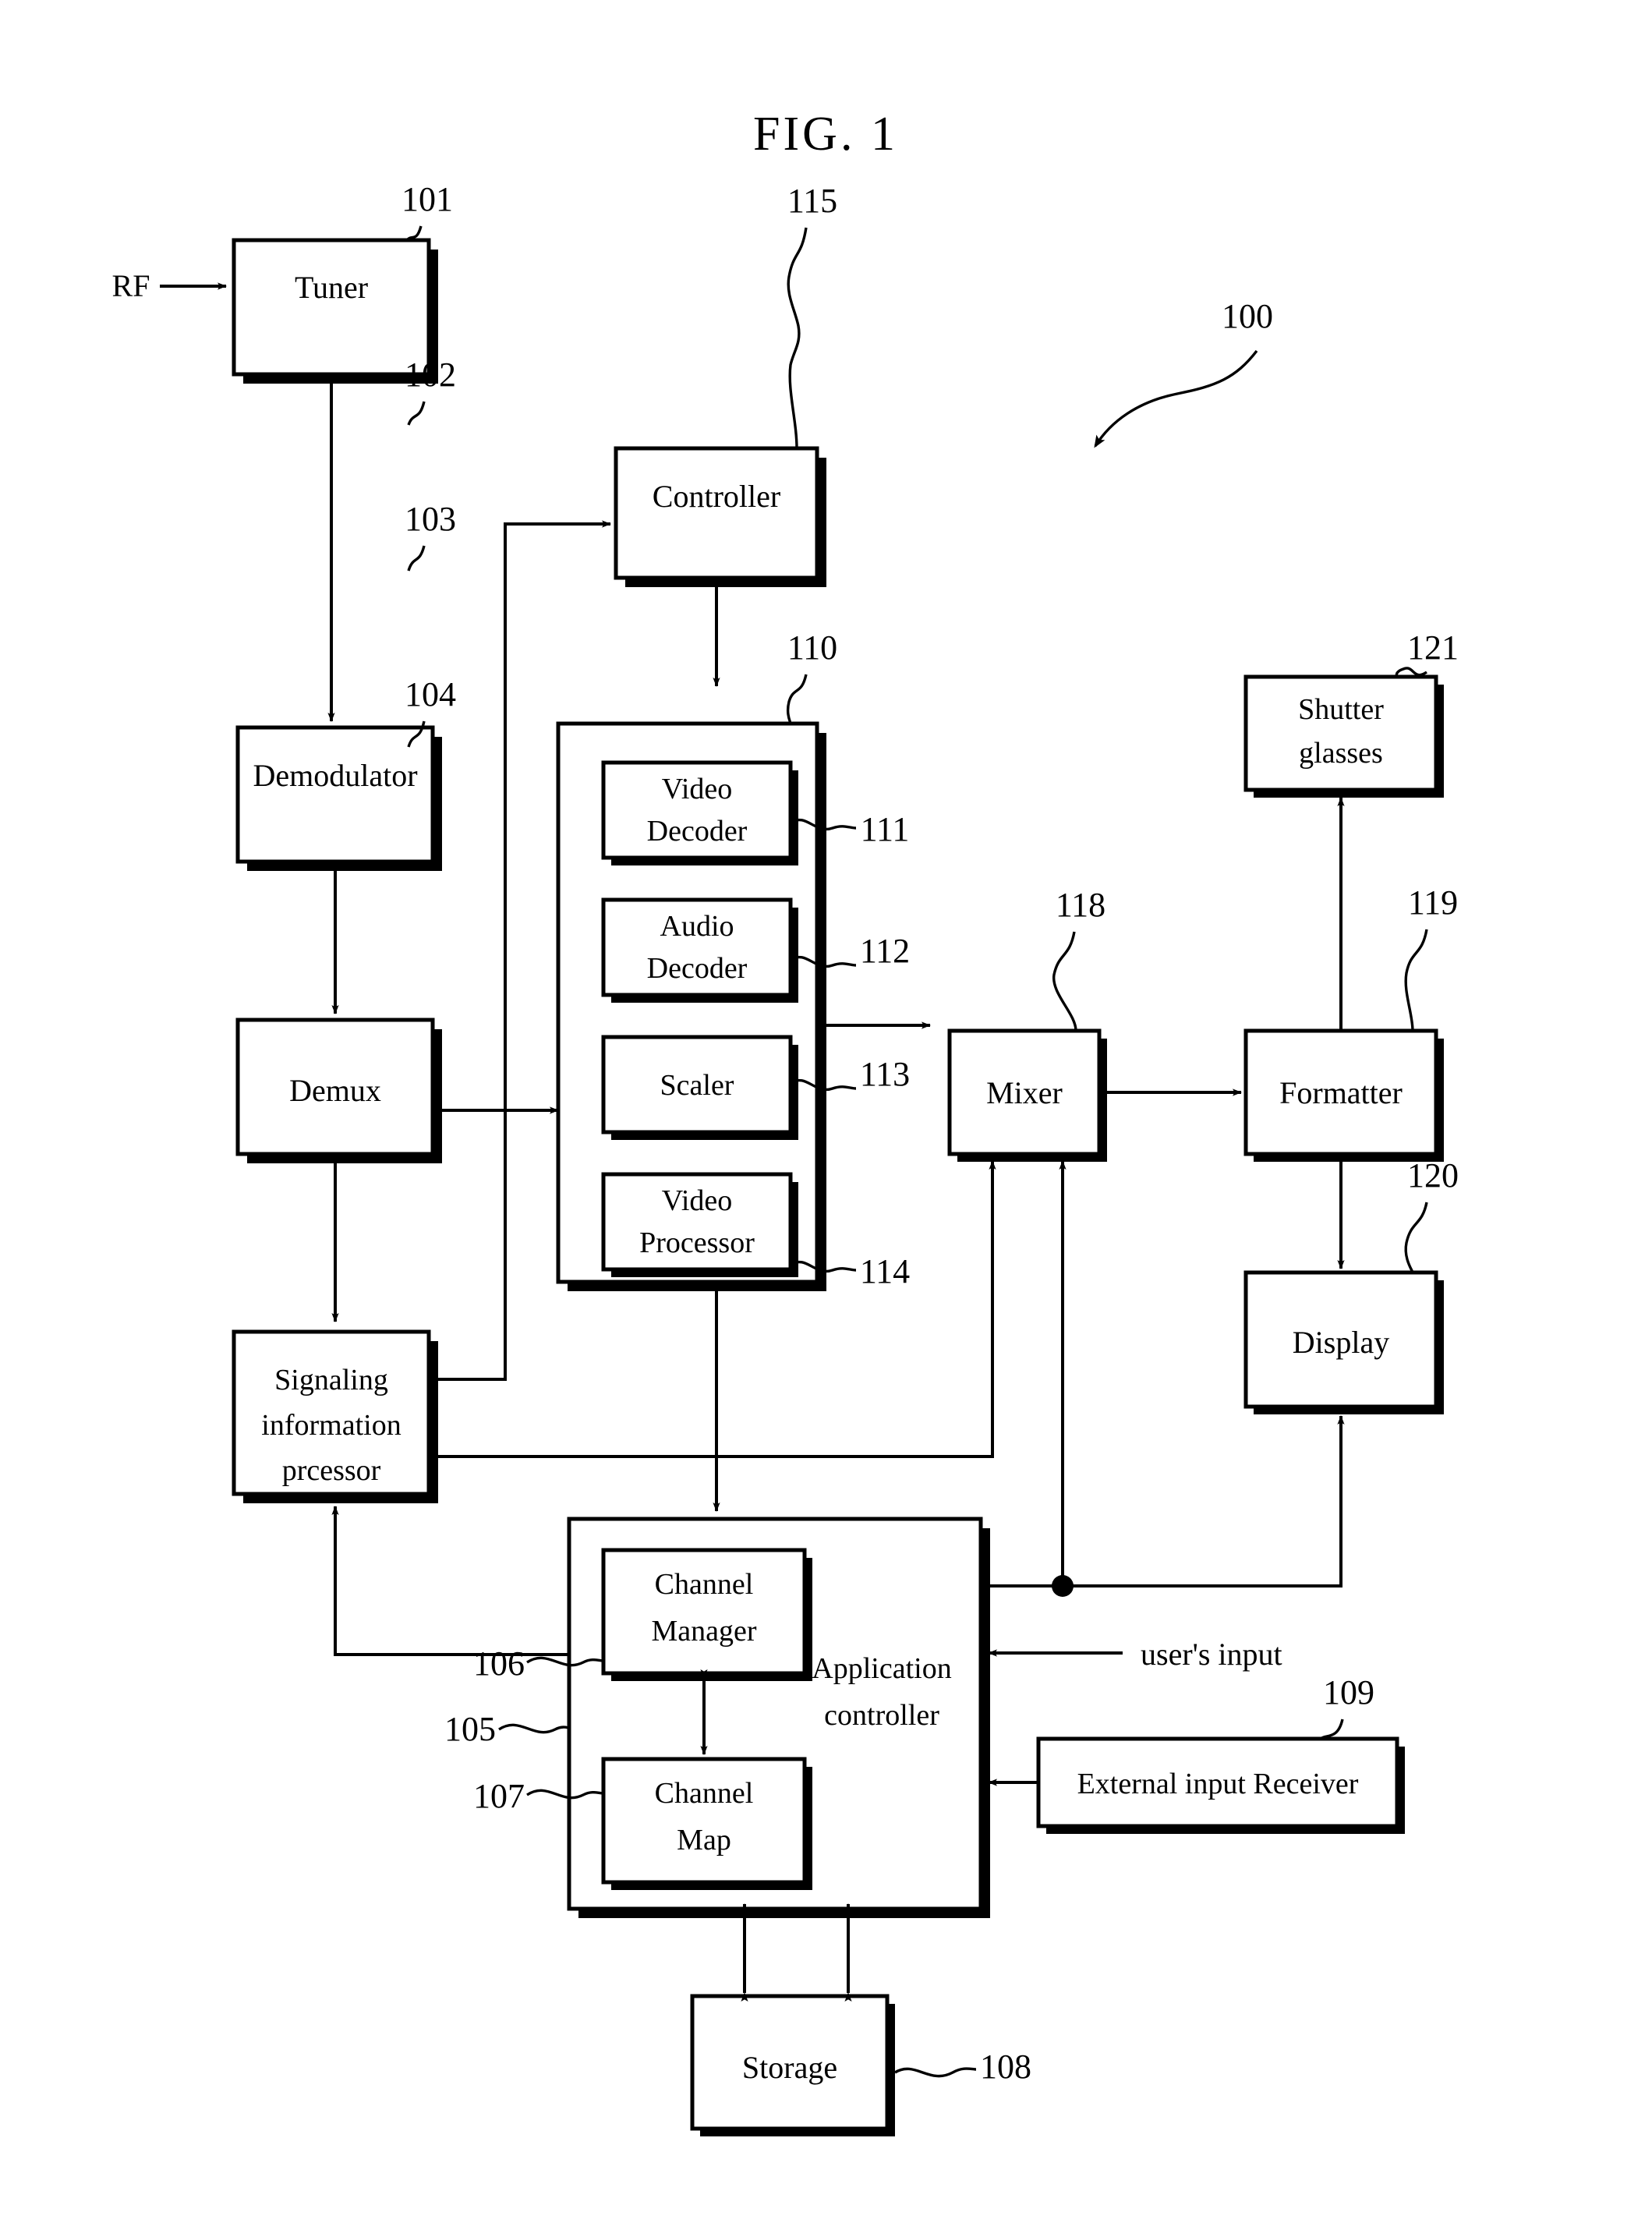 This screenshot has height=2237, width=1652. I want to click on ref-114: 114, so click(885, 1271).